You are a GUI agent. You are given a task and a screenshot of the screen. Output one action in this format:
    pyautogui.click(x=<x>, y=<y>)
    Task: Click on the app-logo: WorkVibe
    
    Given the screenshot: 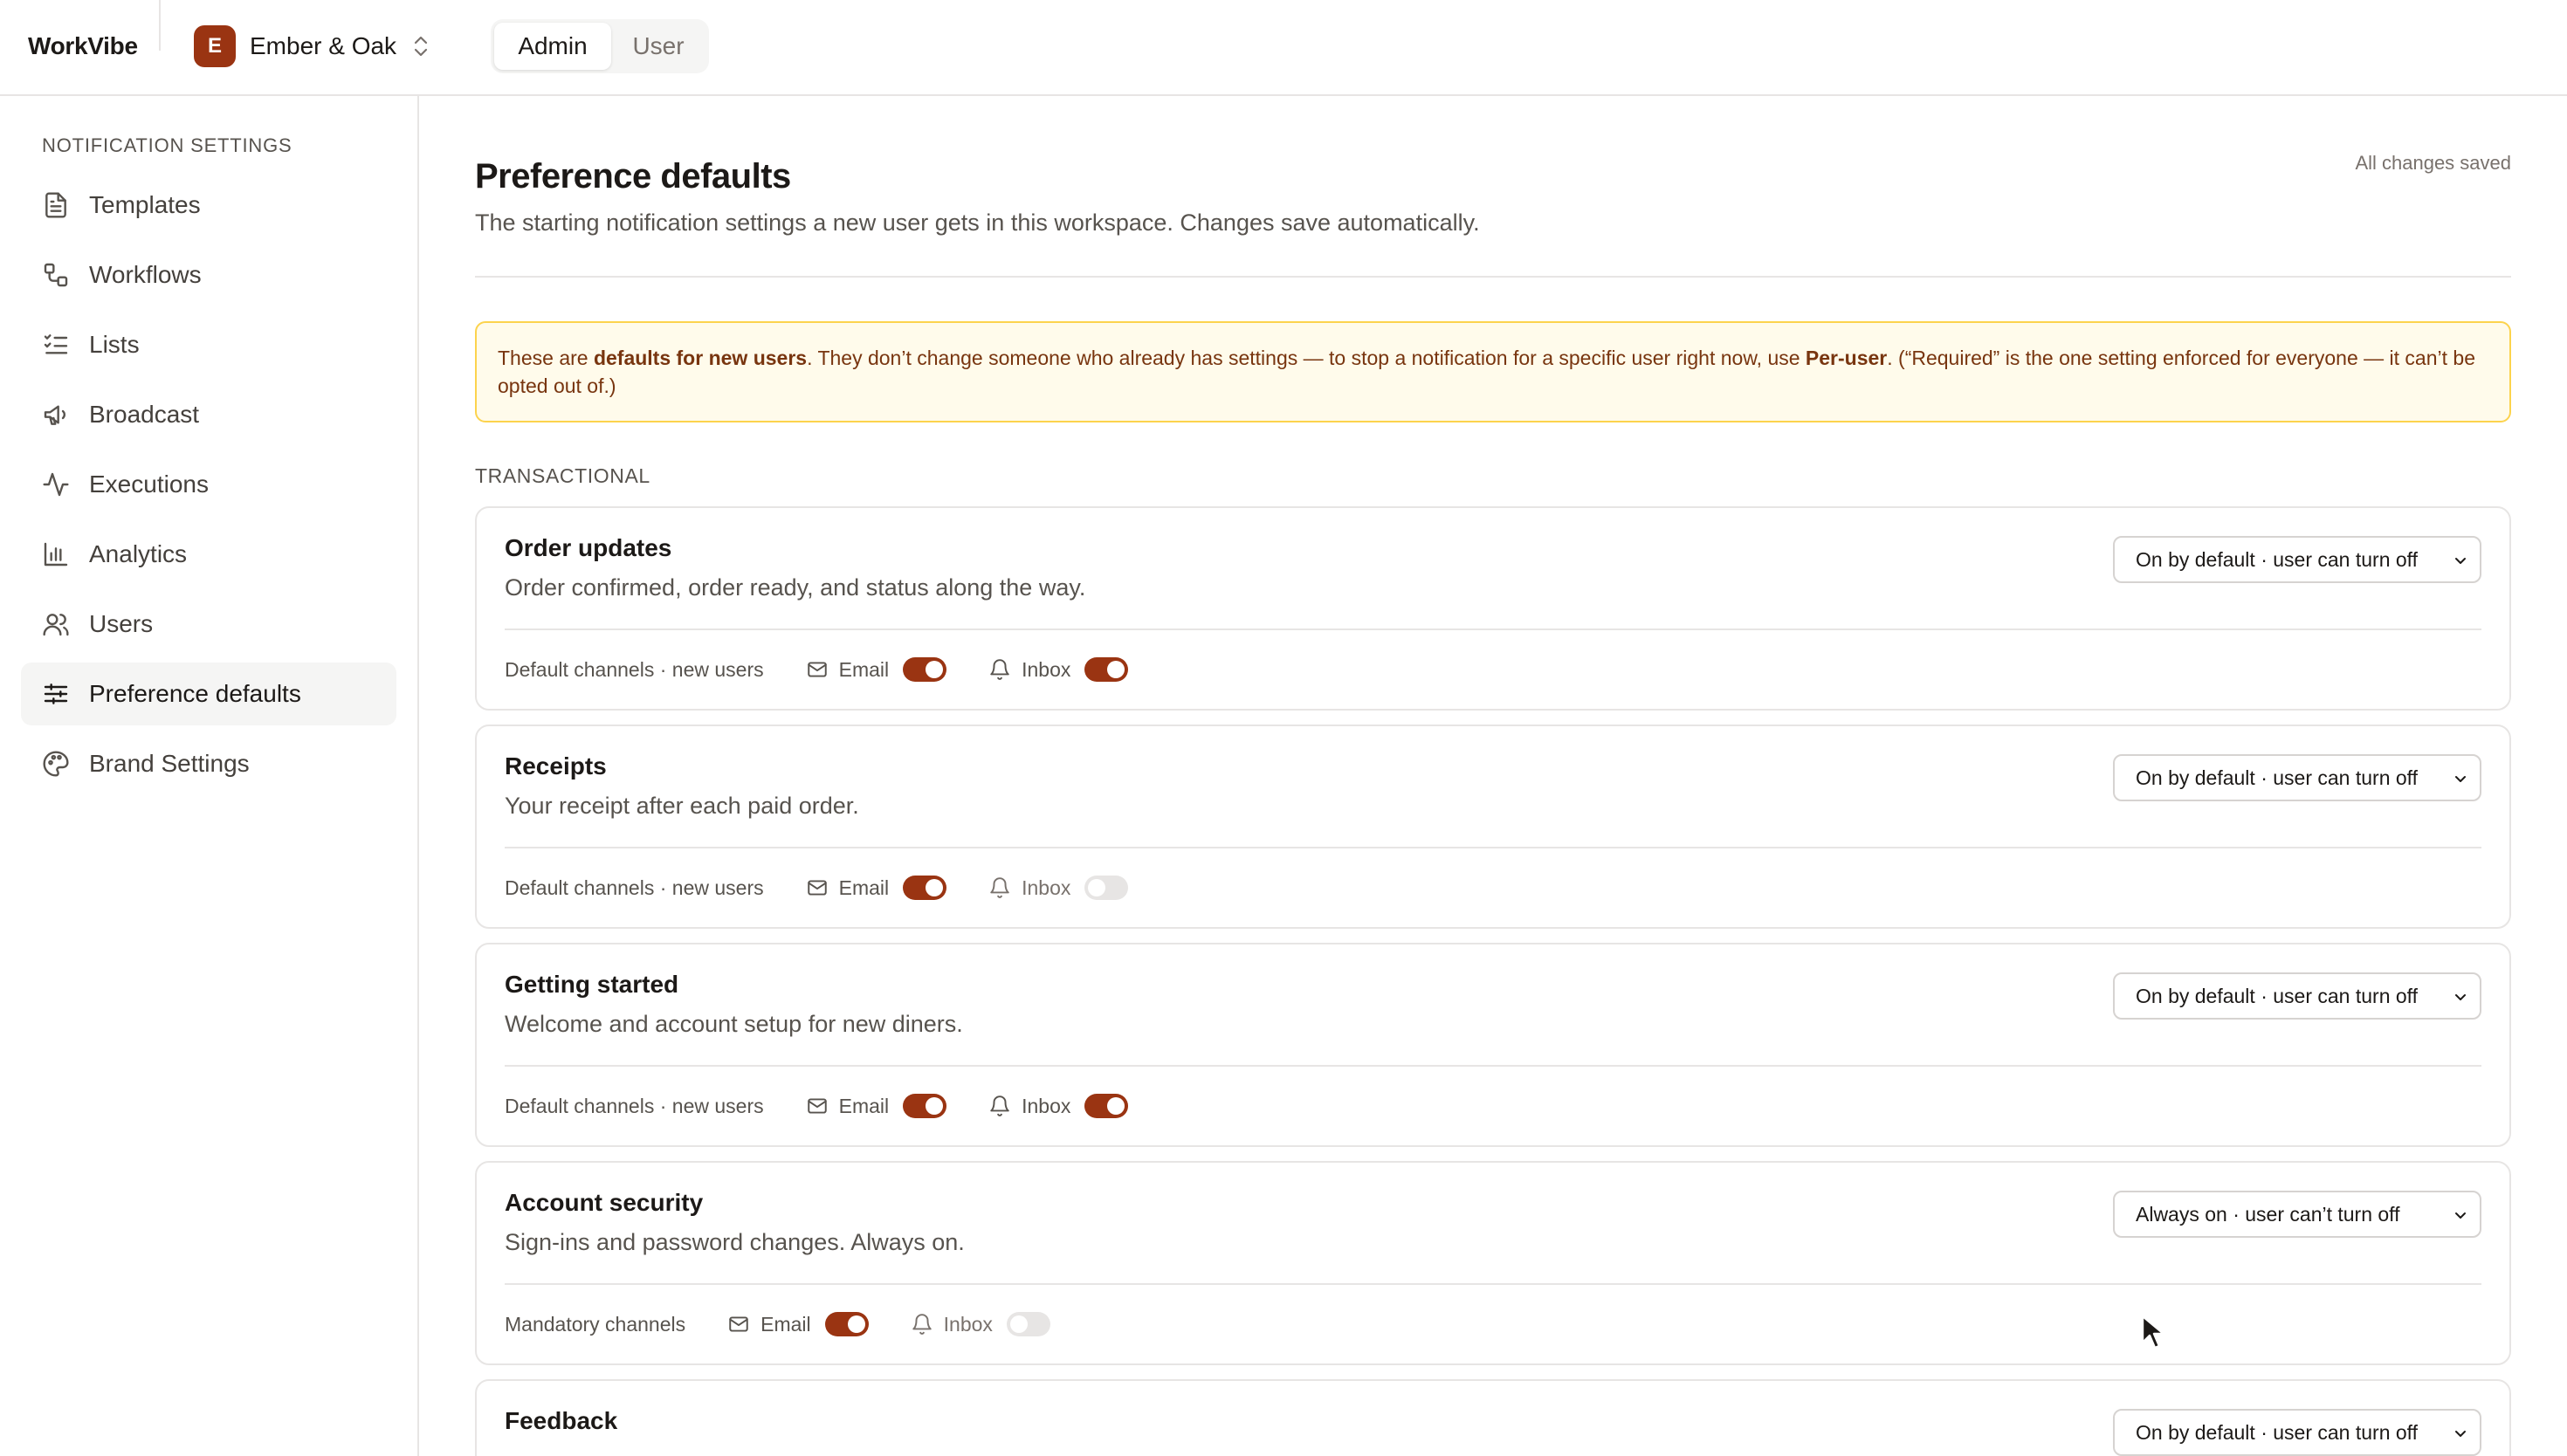 What is the action you would take?
    pyautogui.click(x=83, y=46)
    